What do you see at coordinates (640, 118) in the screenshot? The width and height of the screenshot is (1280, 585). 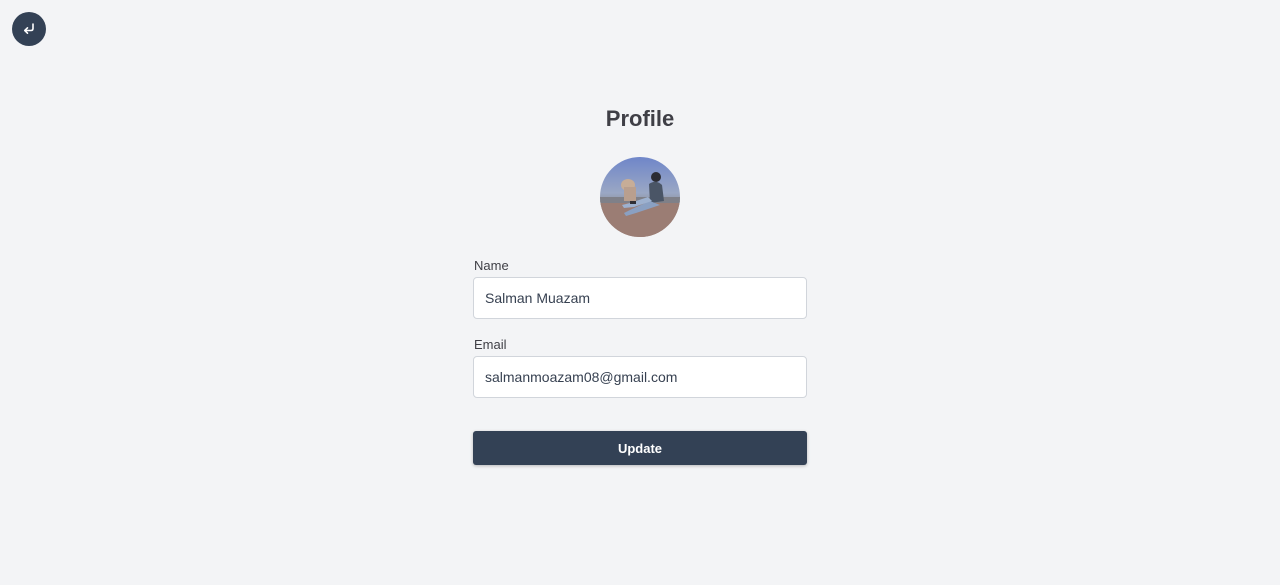 I see `page-title: Profile` at bounding box center [640, 118].